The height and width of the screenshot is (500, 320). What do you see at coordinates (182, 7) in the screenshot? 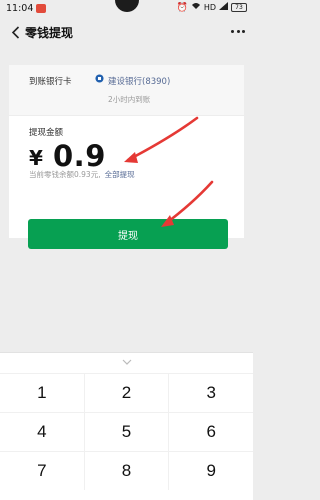
I see `alarm-icon: ⏰` at bounding box center [182, 7].